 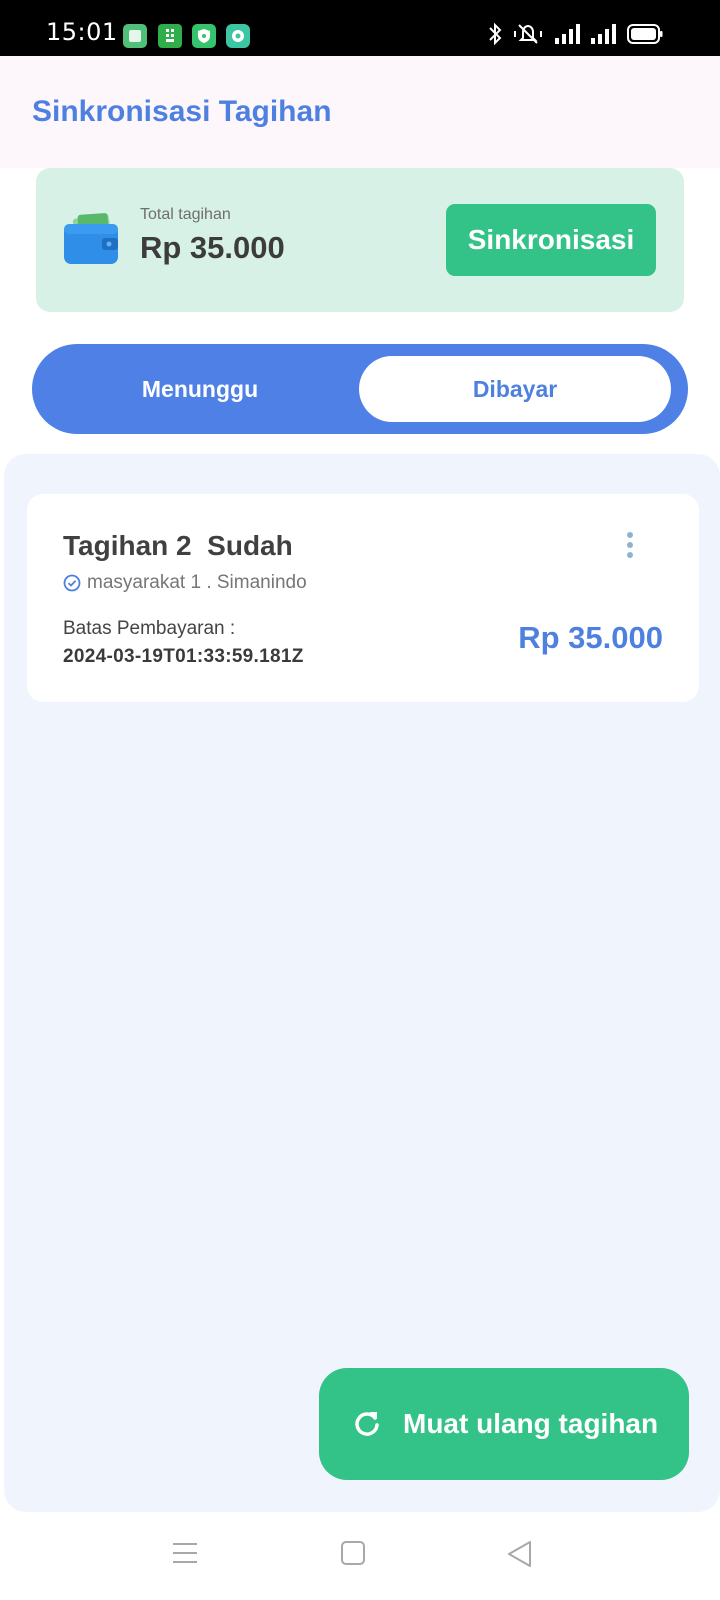 What do you see at coordinates (495, 34) in the screenshot?
I see `bluetooth-icon` at bounding box center [495, 34].